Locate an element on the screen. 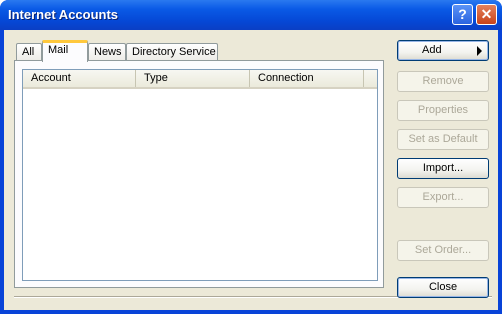 The image size is (502, 314). column-header-type: Type is located at coordinates (193, 78).